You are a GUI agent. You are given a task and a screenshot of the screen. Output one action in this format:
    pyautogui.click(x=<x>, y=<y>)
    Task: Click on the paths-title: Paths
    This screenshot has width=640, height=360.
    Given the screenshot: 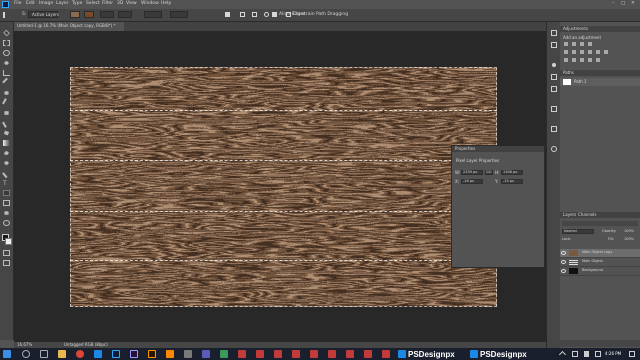 What is the action you would take?
    pyautogui.click(x=568, y=73)
    